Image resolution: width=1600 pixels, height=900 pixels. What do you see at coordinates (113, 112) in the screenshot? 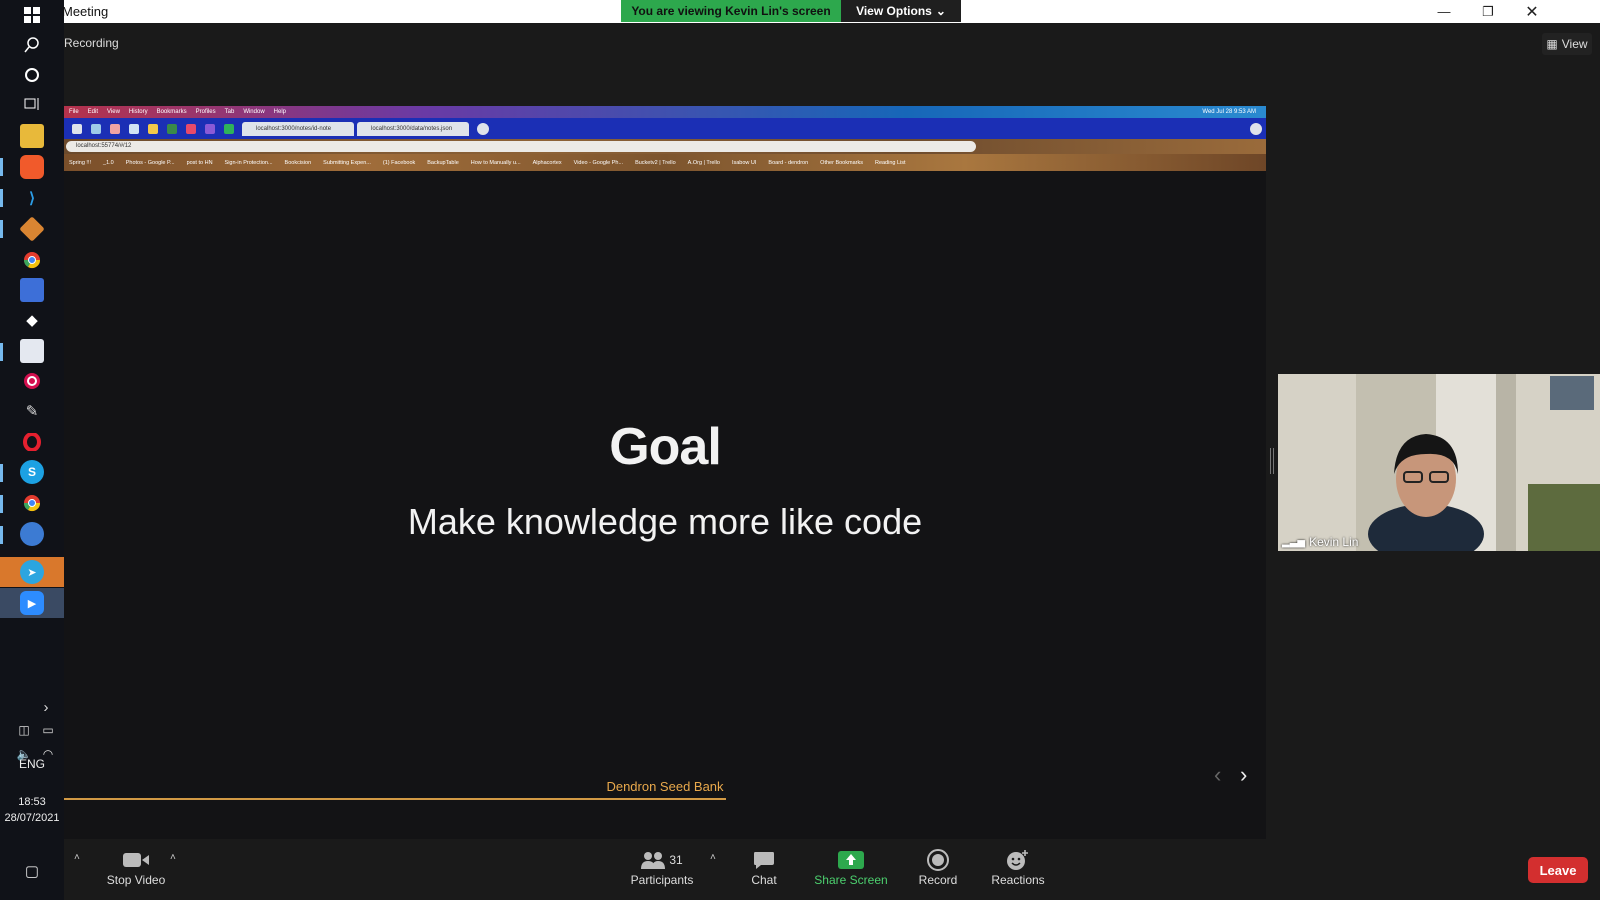
I see `menubar-item: View` at bounding box center [113, 112].